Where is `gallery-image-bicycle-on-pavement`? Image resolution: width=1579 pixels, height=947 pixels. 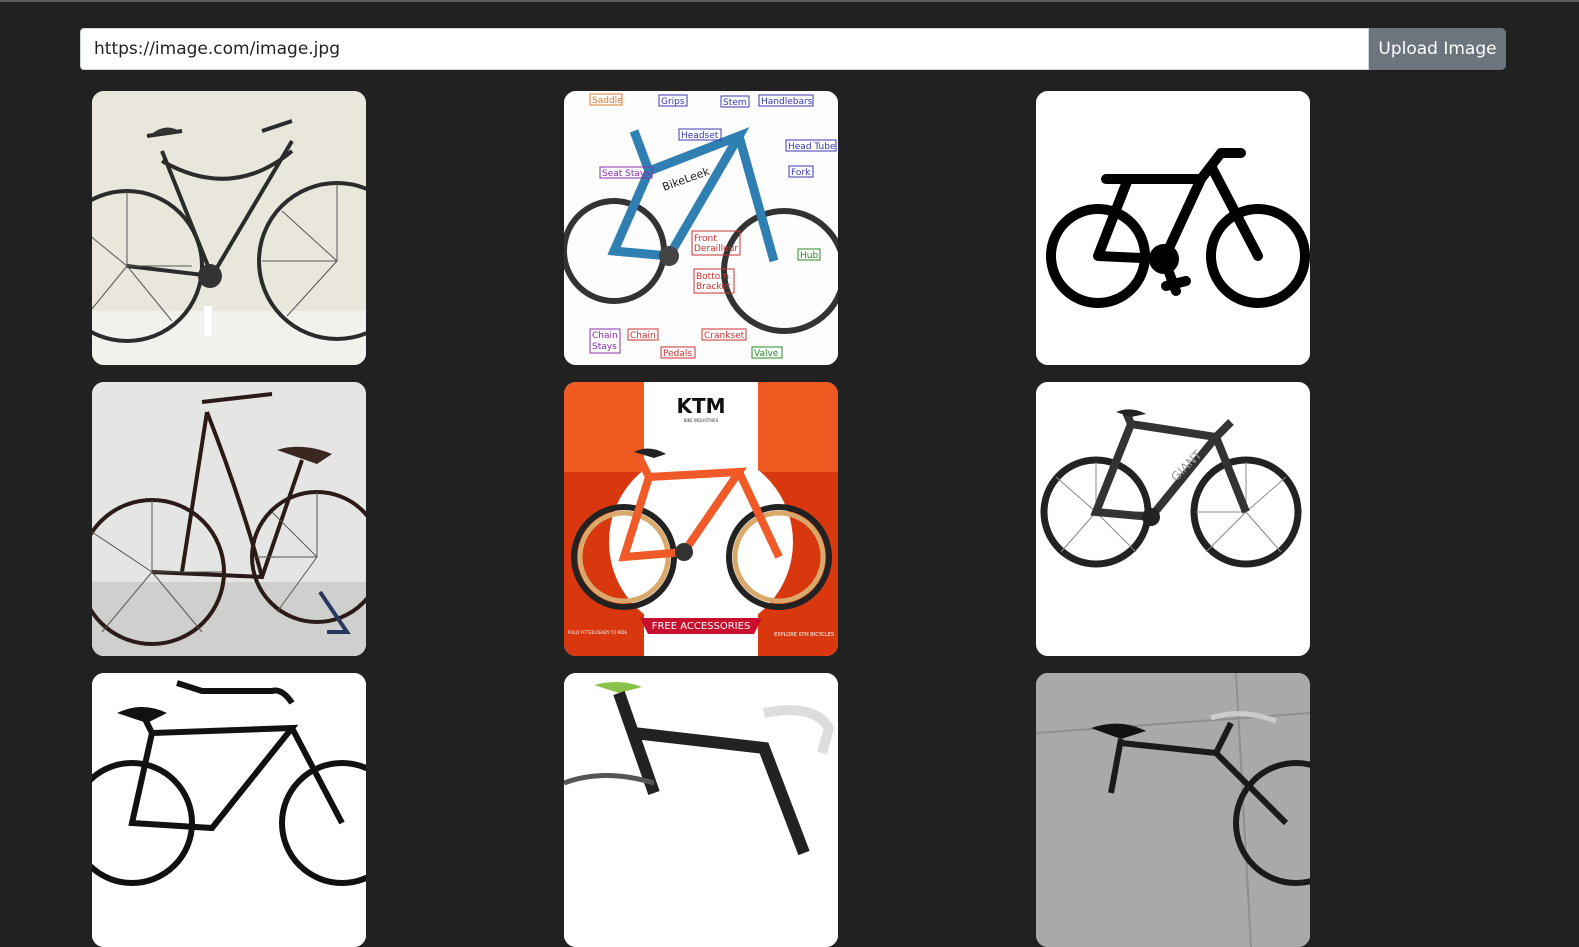 gallery-image-bicycle-on-pavement is located at coordinates (1173, 810).